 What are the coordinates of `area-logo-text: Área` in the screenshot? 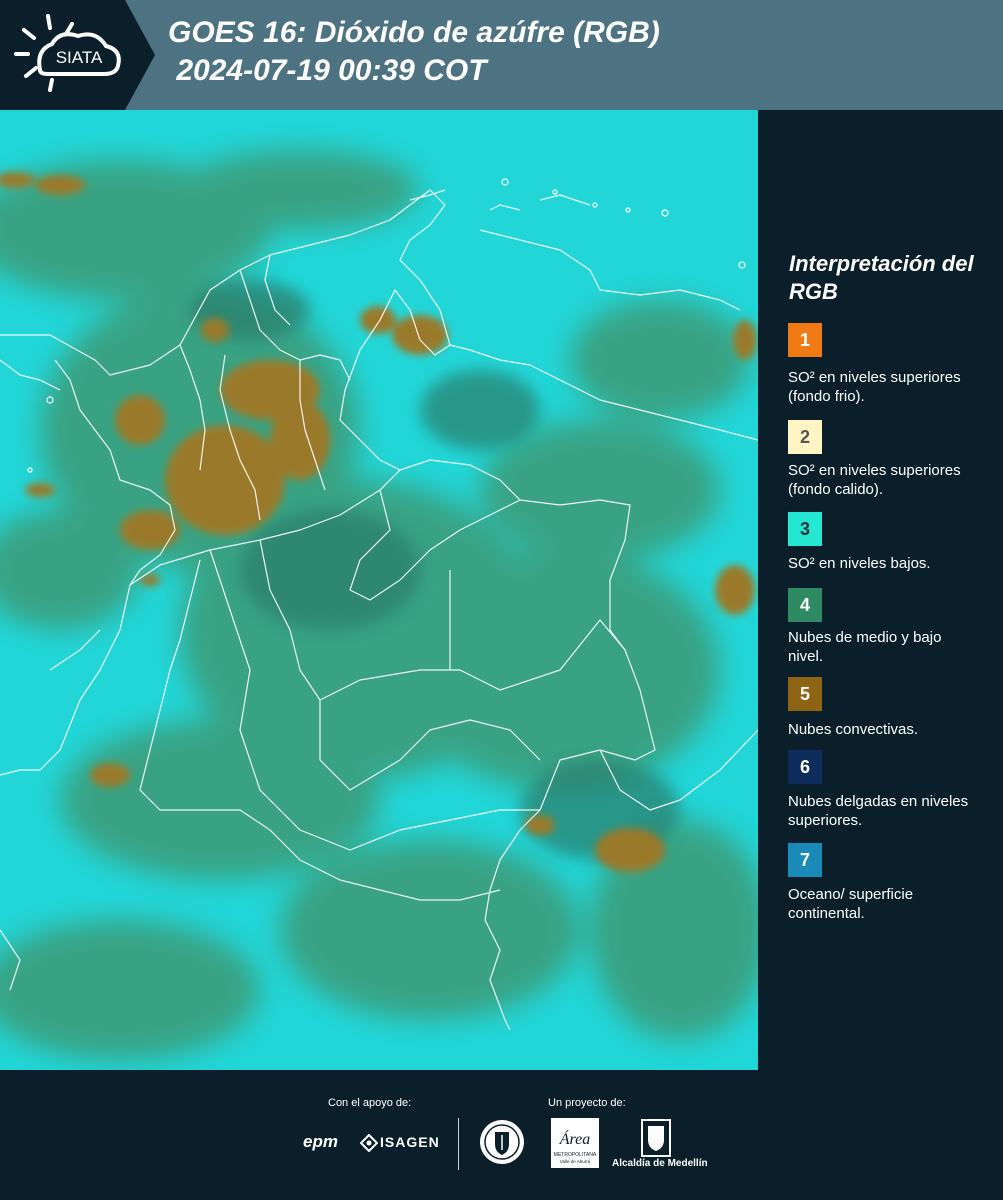 It's located at (575, 1138).